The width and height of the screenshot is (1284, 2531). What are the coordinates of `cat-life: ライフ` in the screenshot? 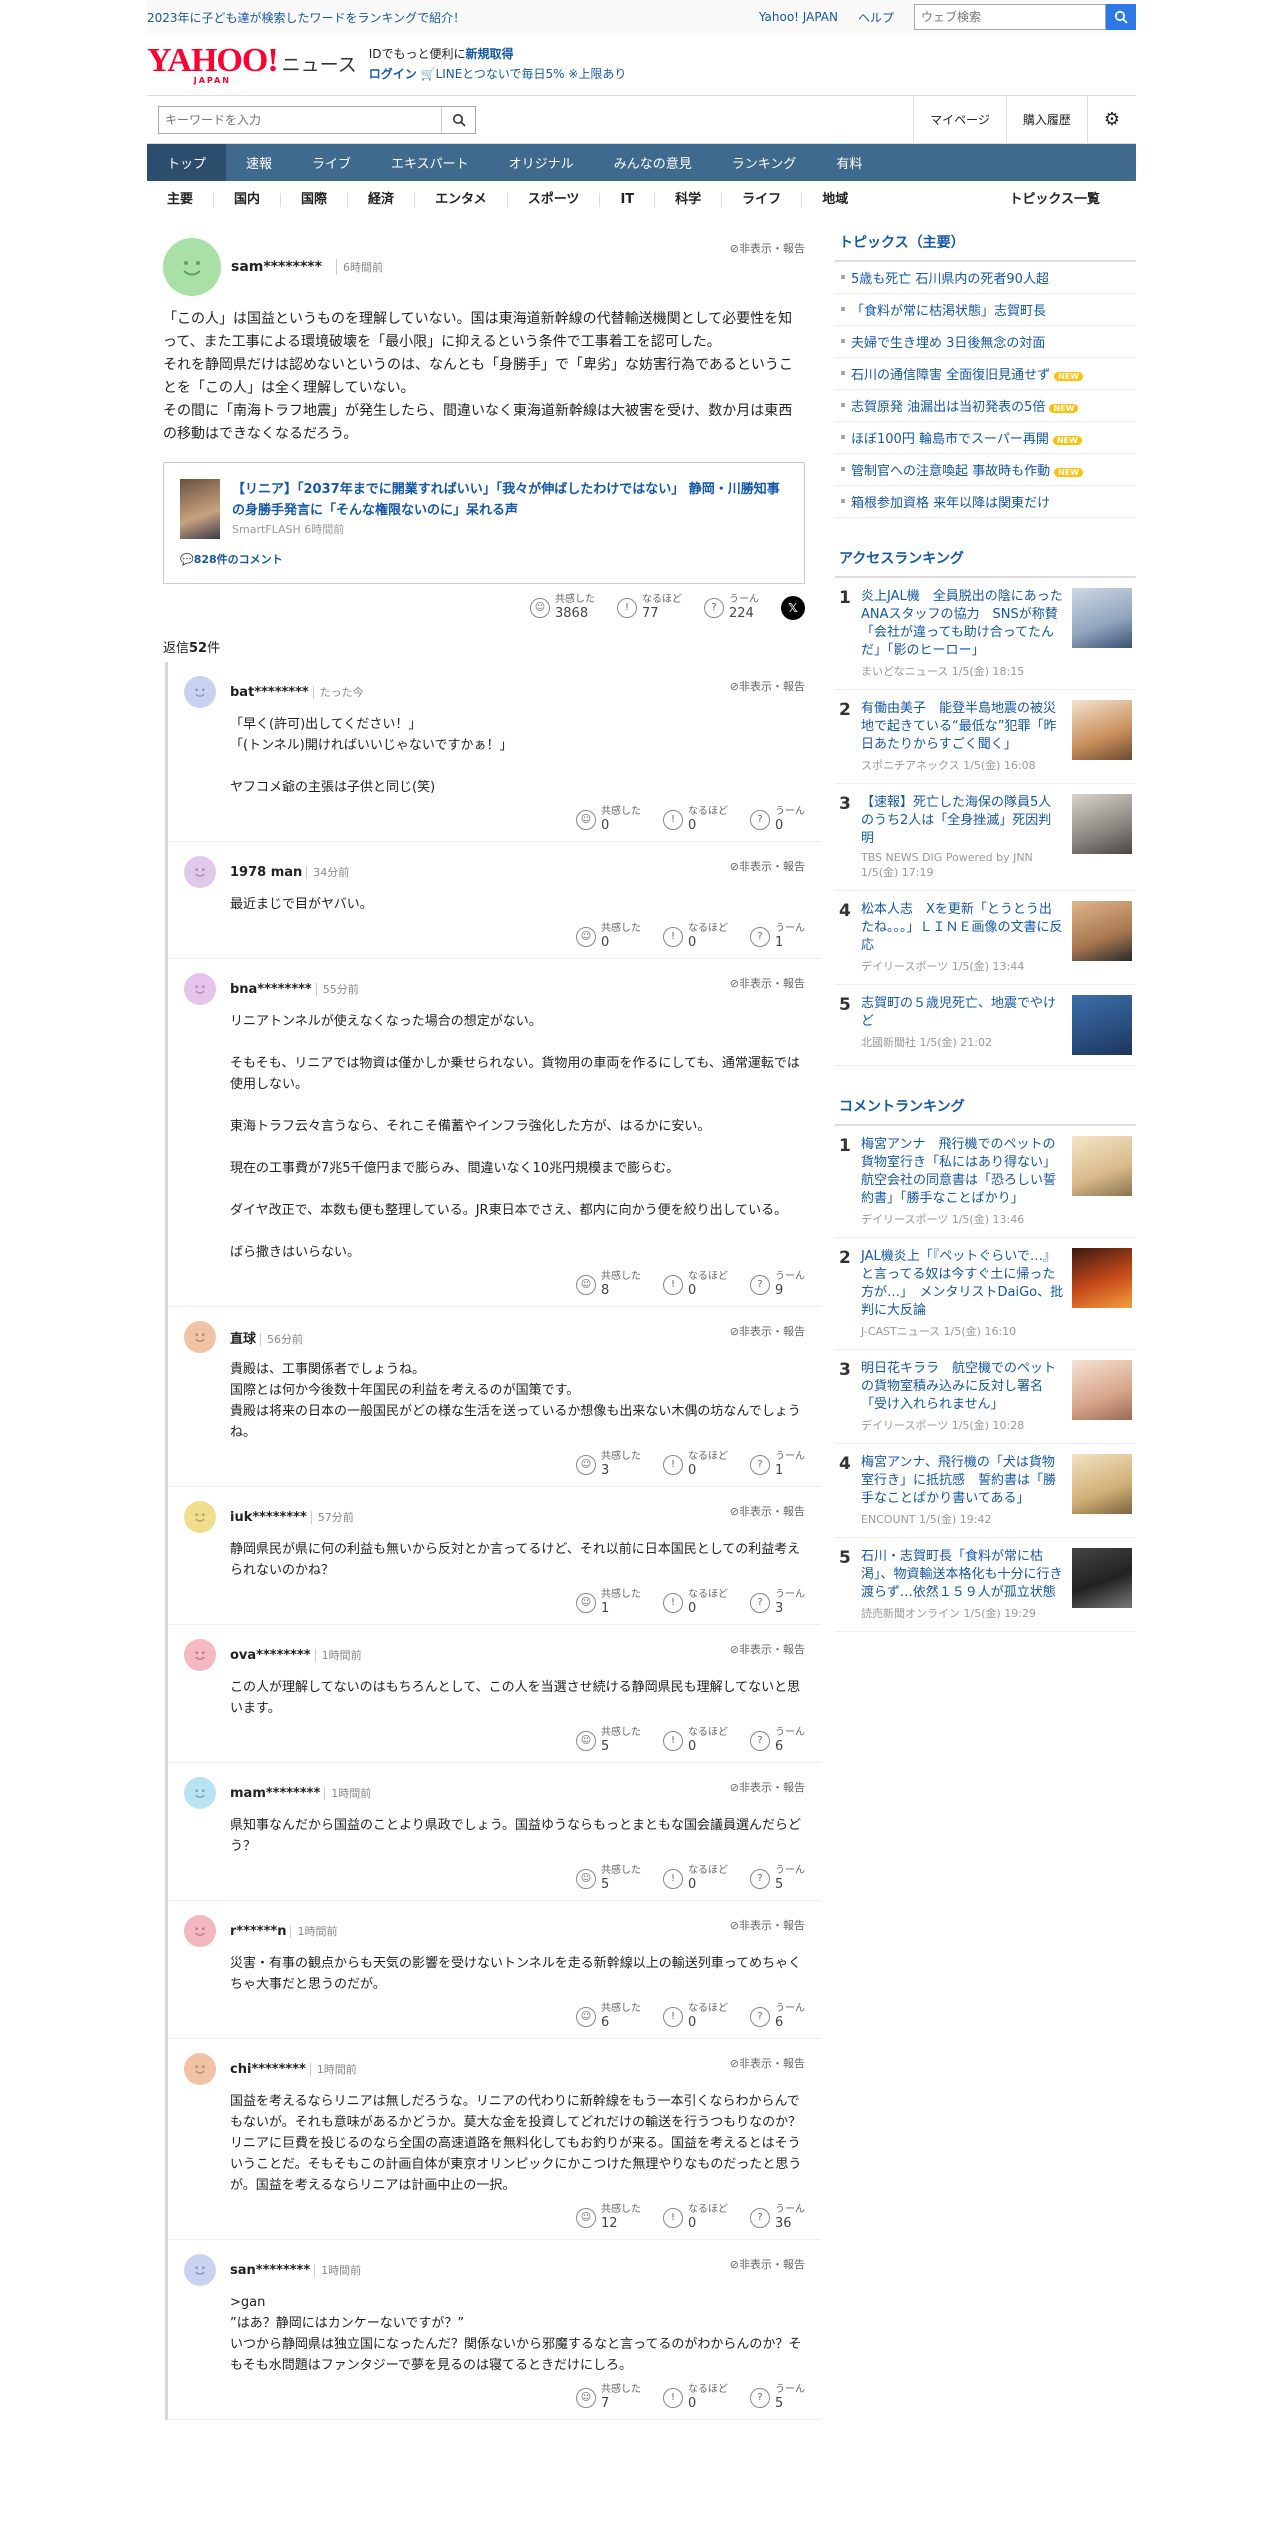 It's located at (762, 200).